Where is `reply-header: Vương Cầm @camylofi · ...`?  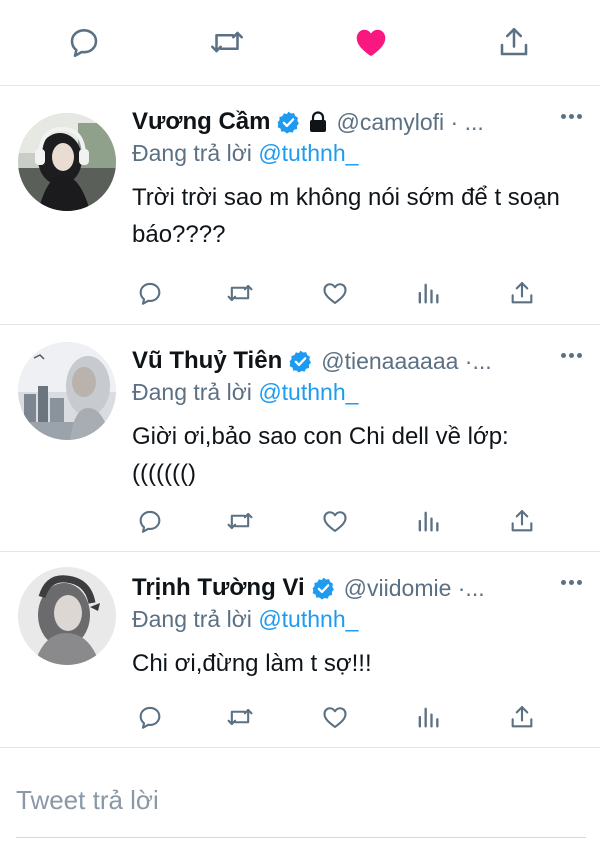
reply-header: Vương Cầm @camylofi · ... is located at coordinates (359, 122).